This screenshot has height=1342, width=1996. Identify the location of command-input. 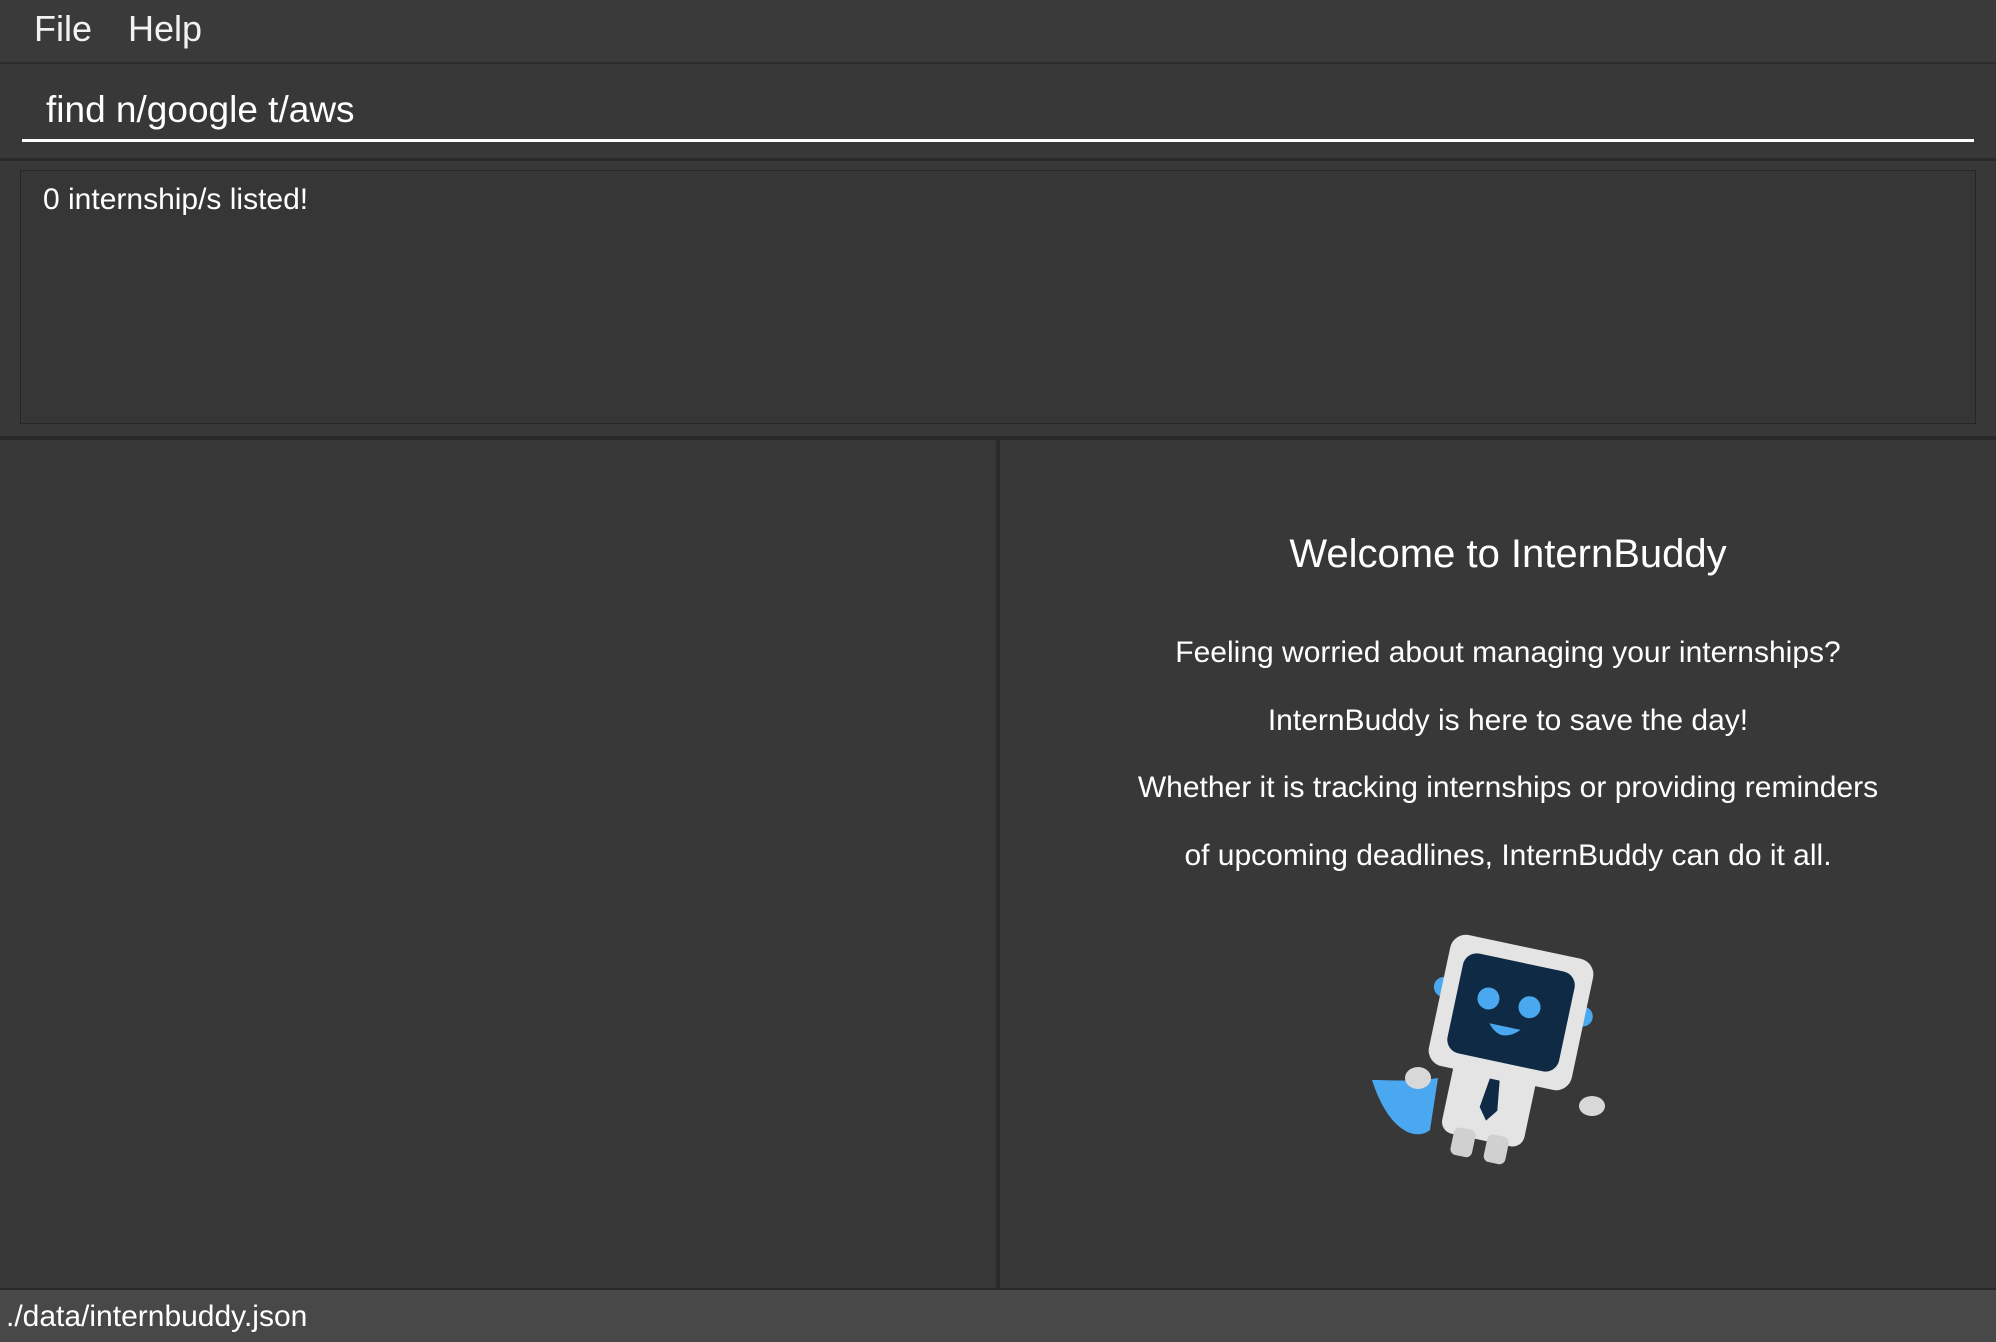
(998, 111).